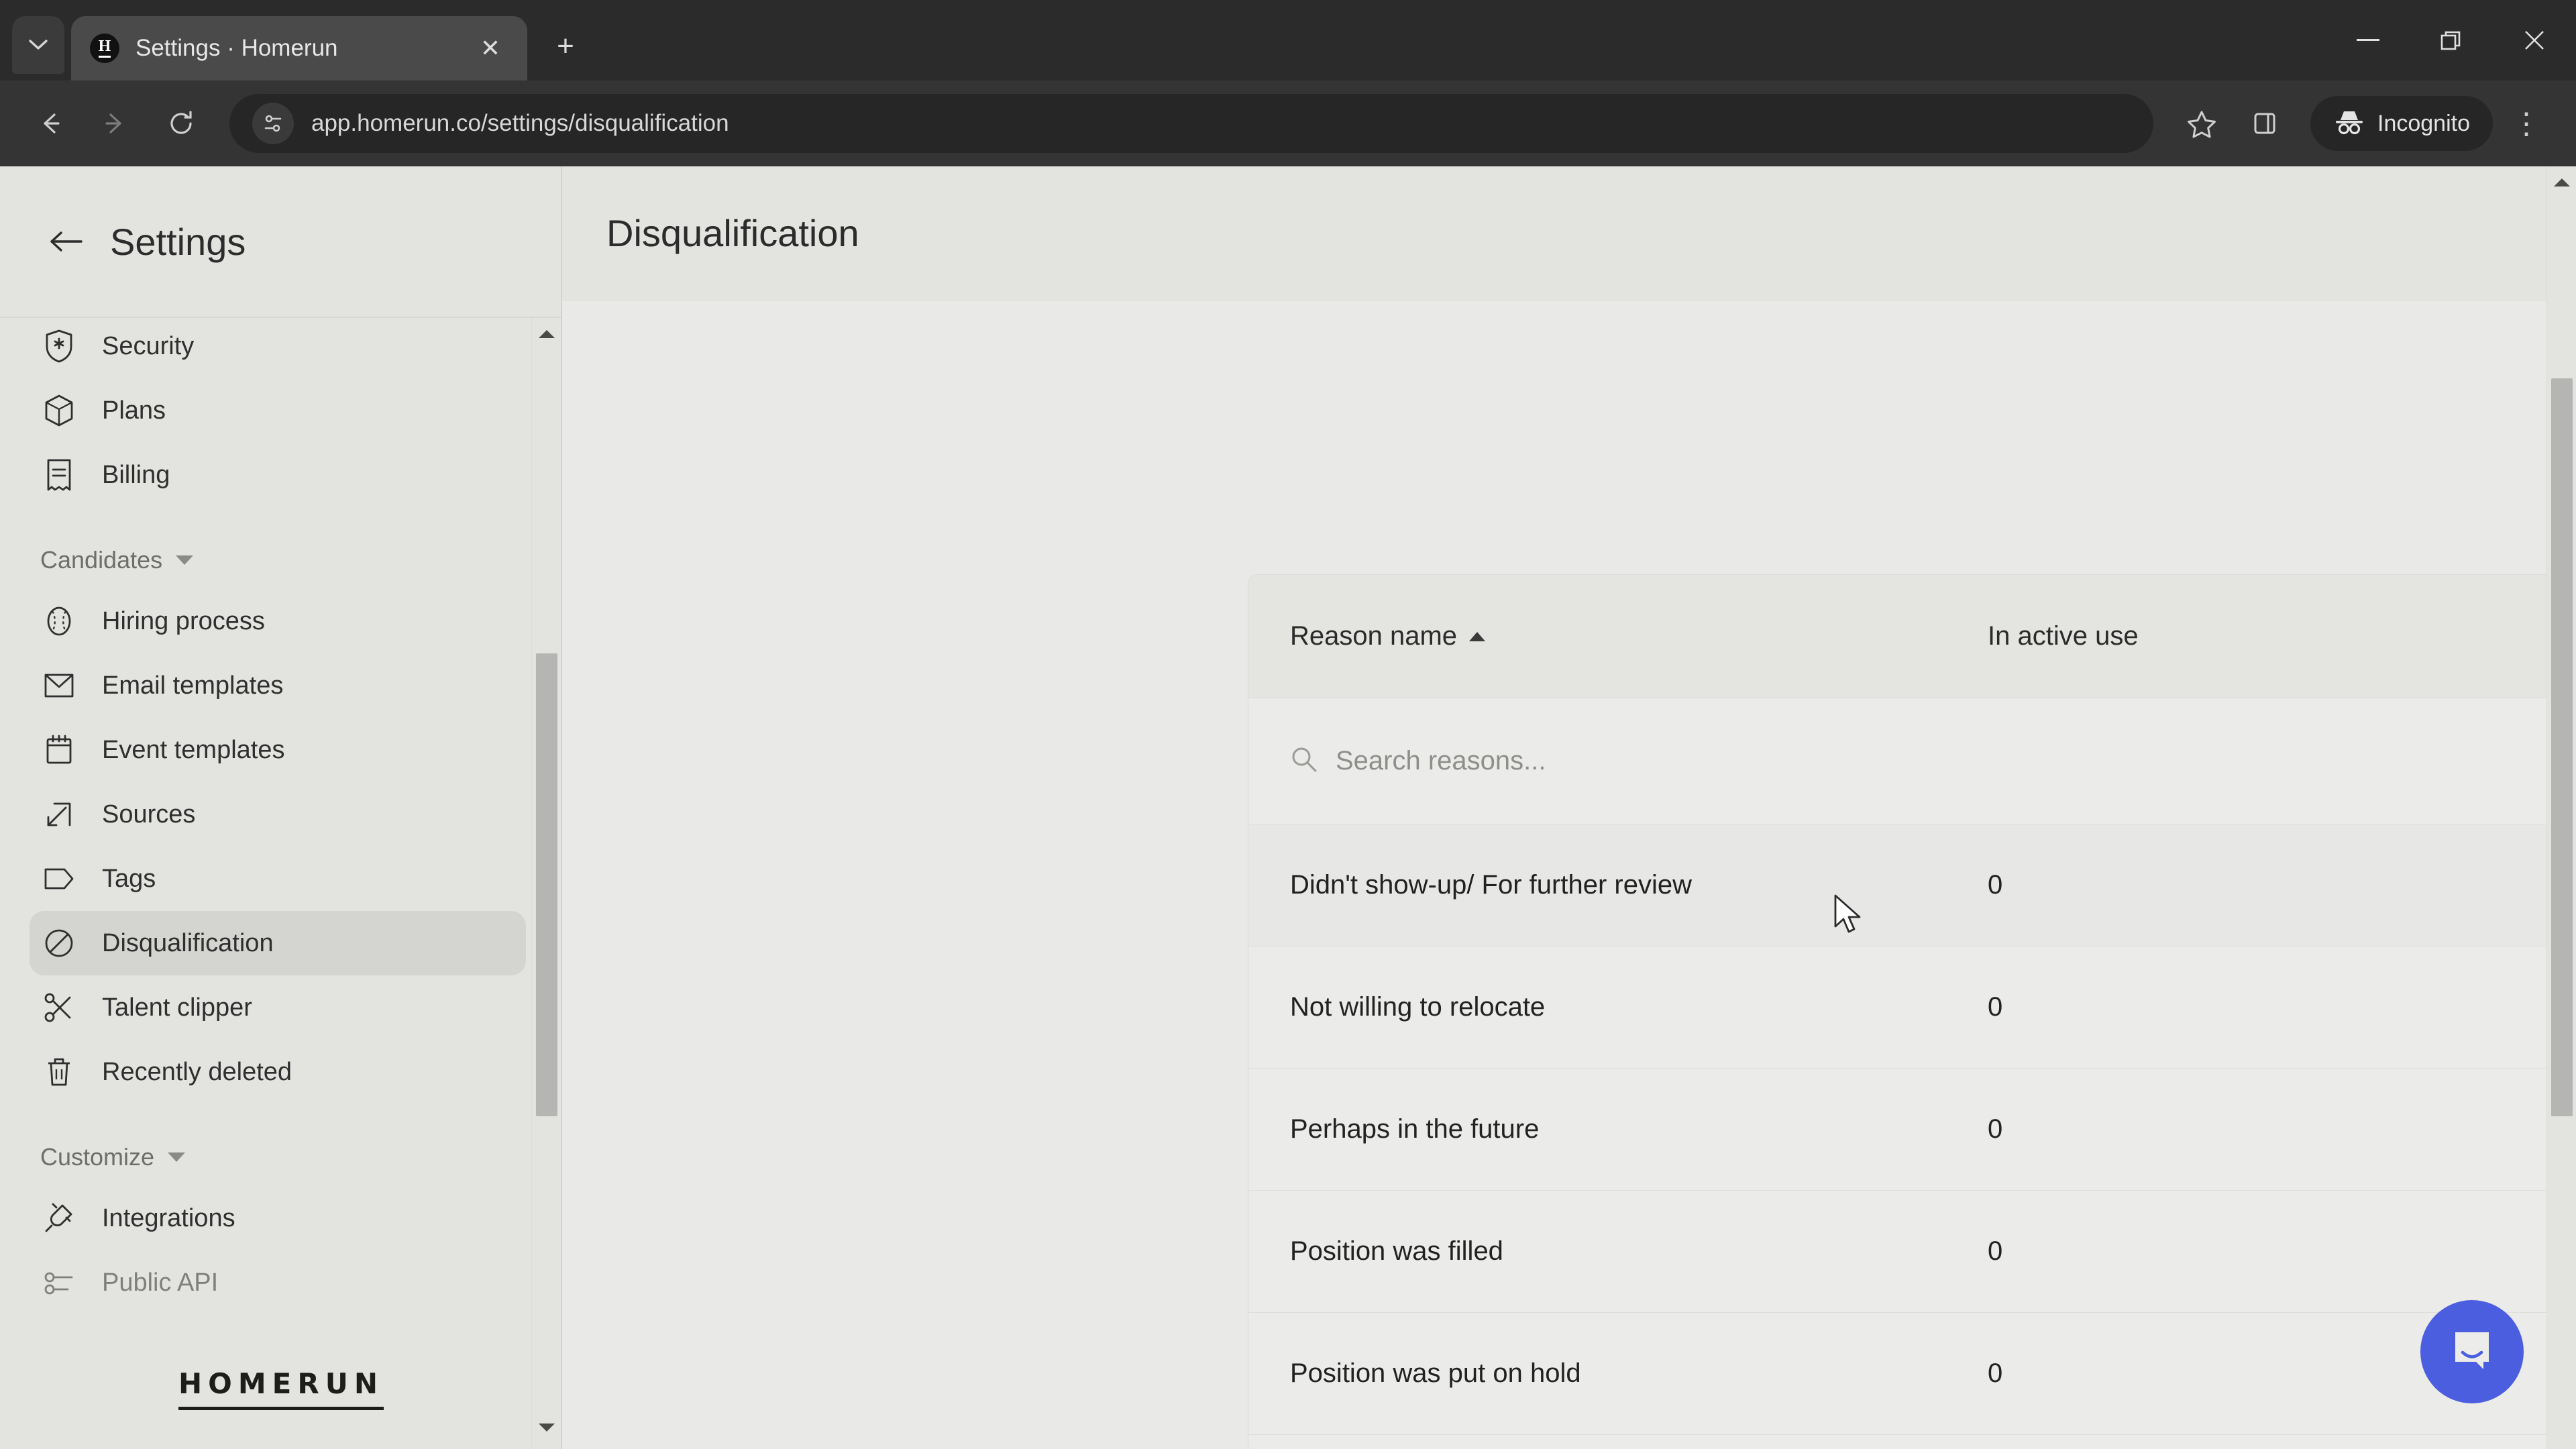 Image resolution: width=2576 pixels, height=1449 pixels. I want to click on sidebar-group-label: Candidates, so click(101, 560).